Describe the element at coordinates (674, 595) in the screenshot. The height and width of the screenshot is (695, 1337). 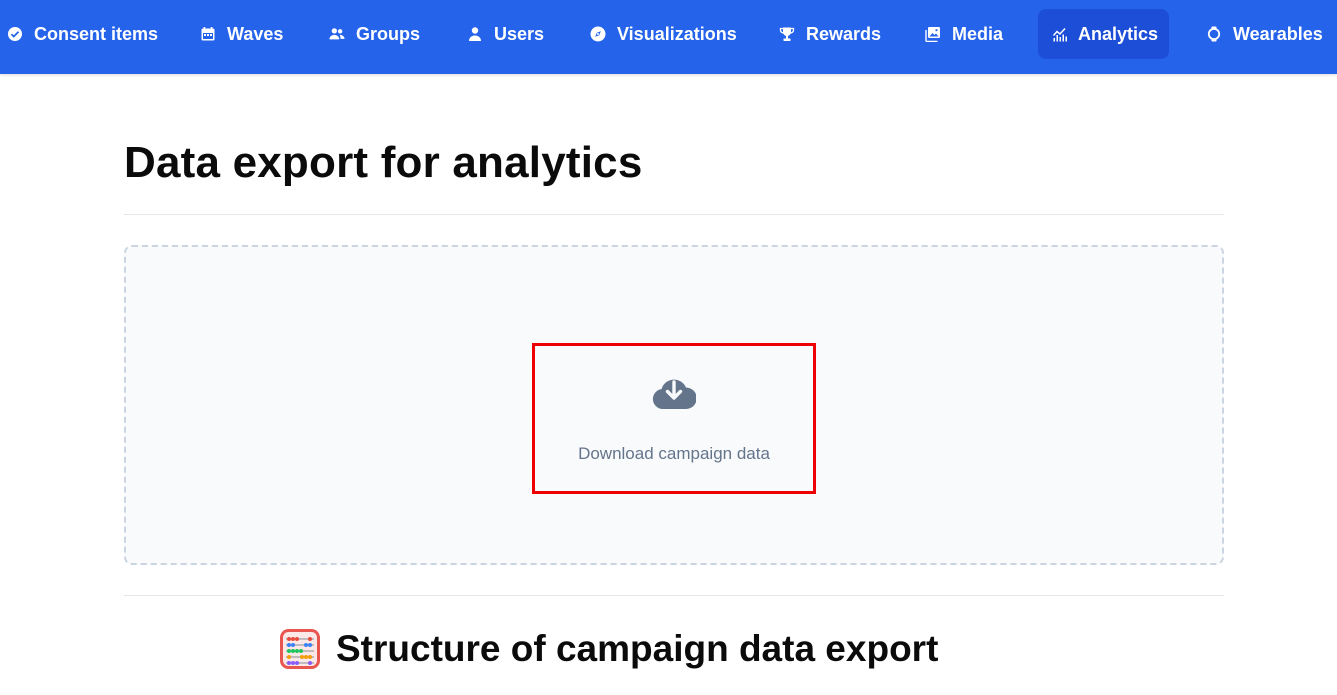
I see `section-divider` at that location.